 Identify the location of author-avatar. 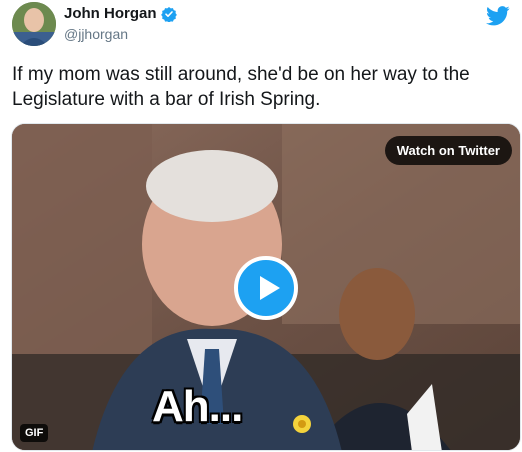
(34, 24).